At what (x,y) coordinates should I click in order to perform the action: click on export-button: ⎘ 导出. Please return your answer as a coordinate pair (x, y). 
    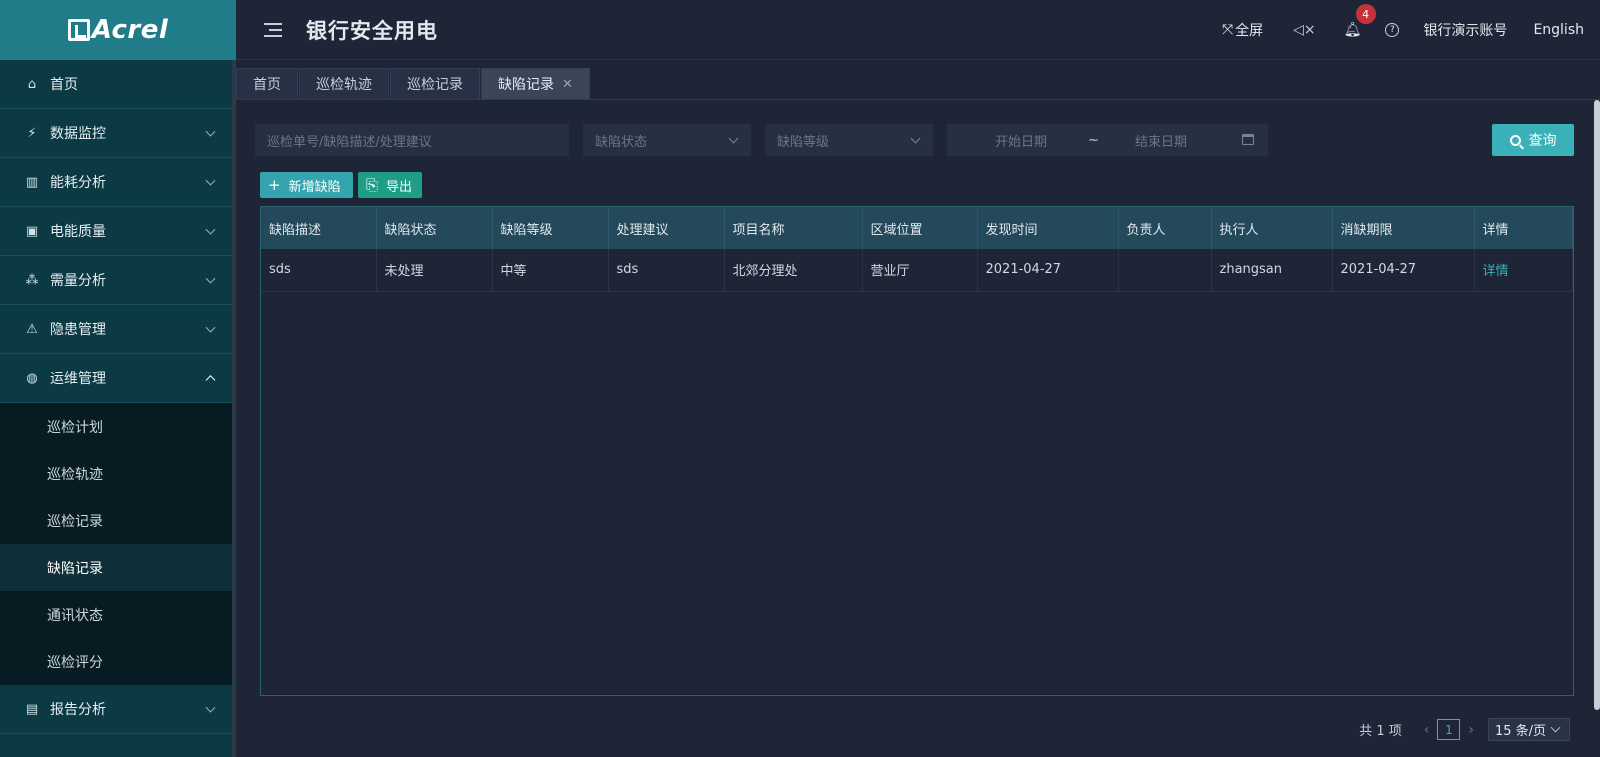
    Looking at the image, I should click on (390, 185).